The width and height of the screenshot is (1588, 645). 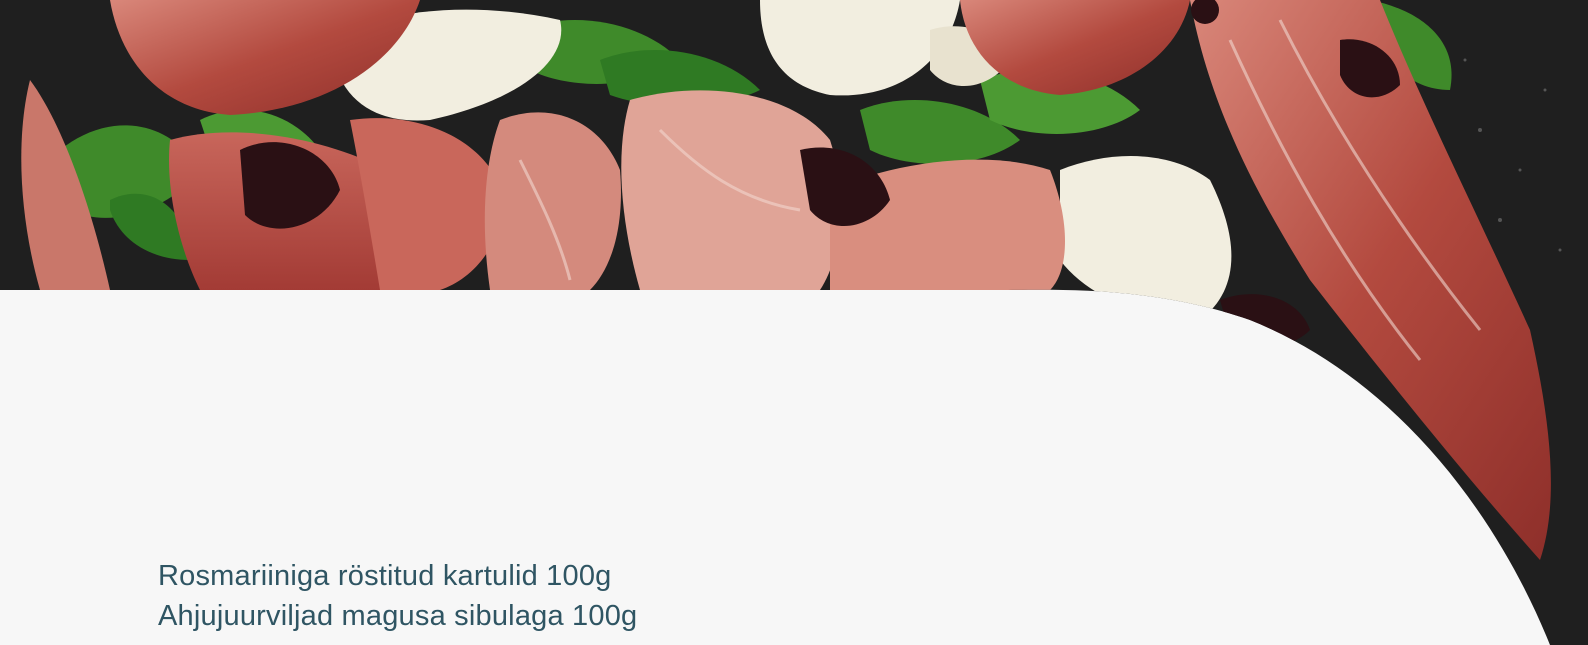 I want to click on list-item: Rosmariiniga röstitud kartulid 100g, so click(x=385, y=576).